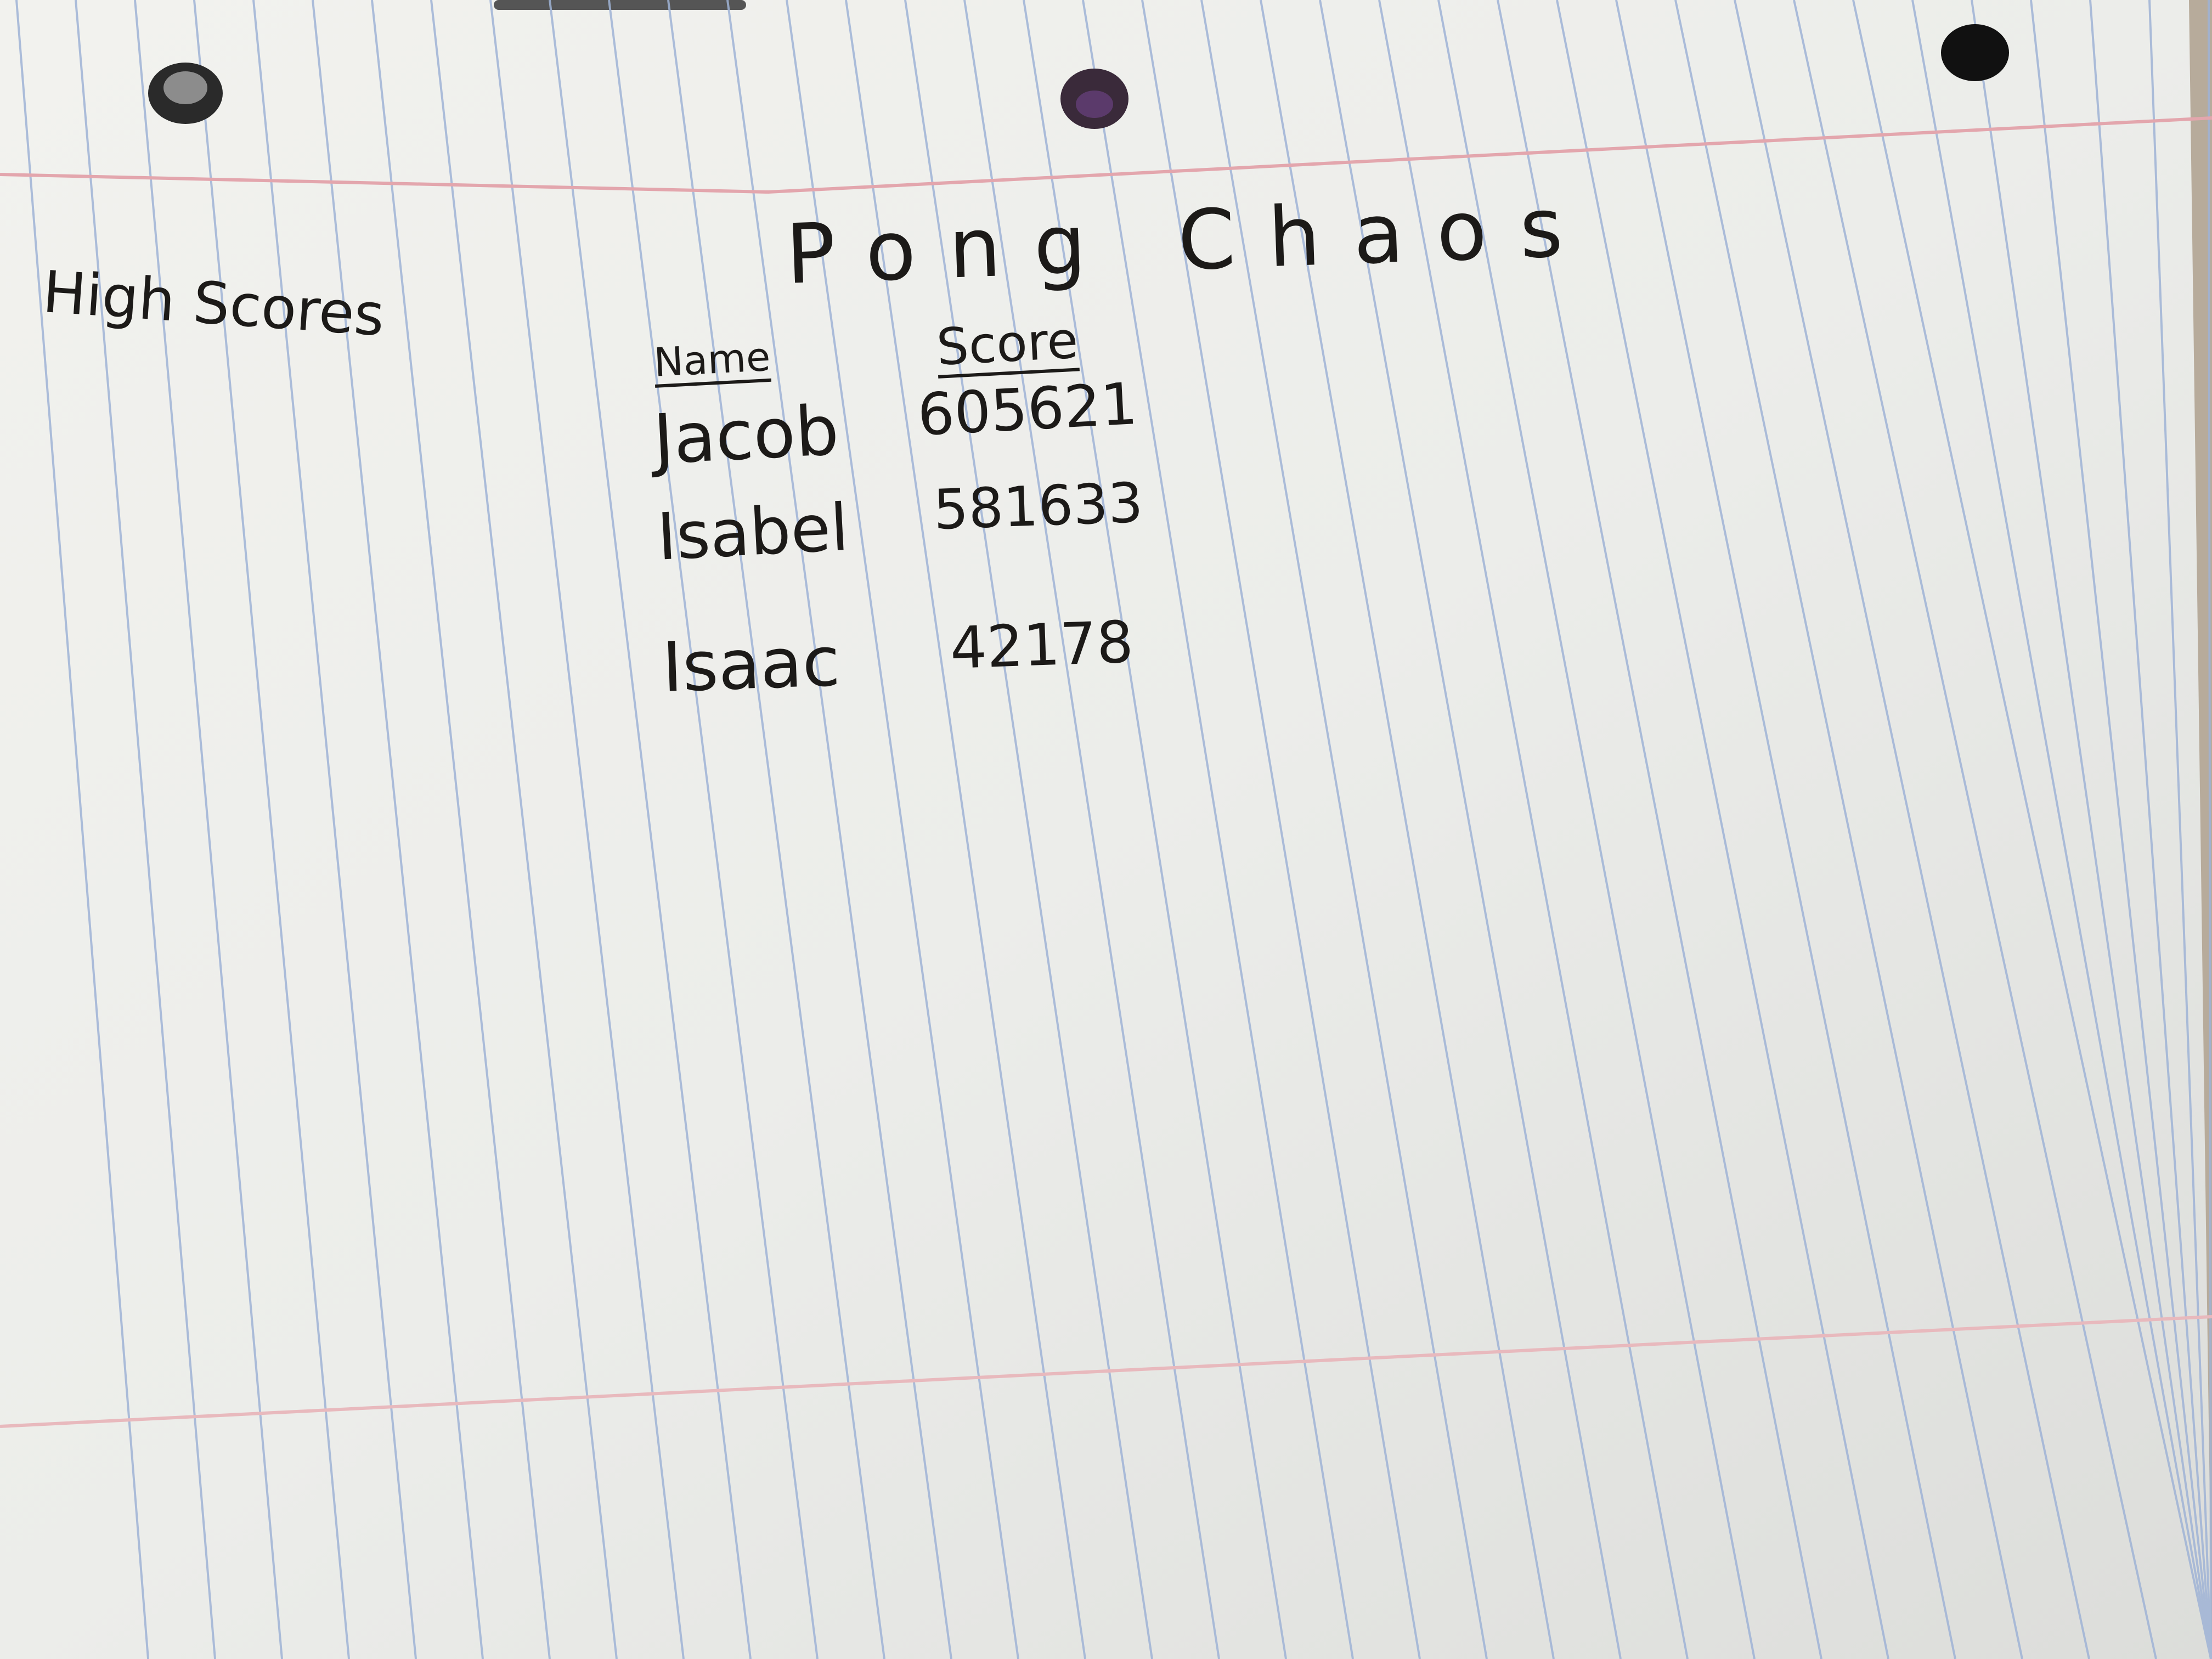  What do you see at coordinates (1038, 506) in the screenshot?
I see `row-2-score: 581633` at bounding box center [1038, 506].